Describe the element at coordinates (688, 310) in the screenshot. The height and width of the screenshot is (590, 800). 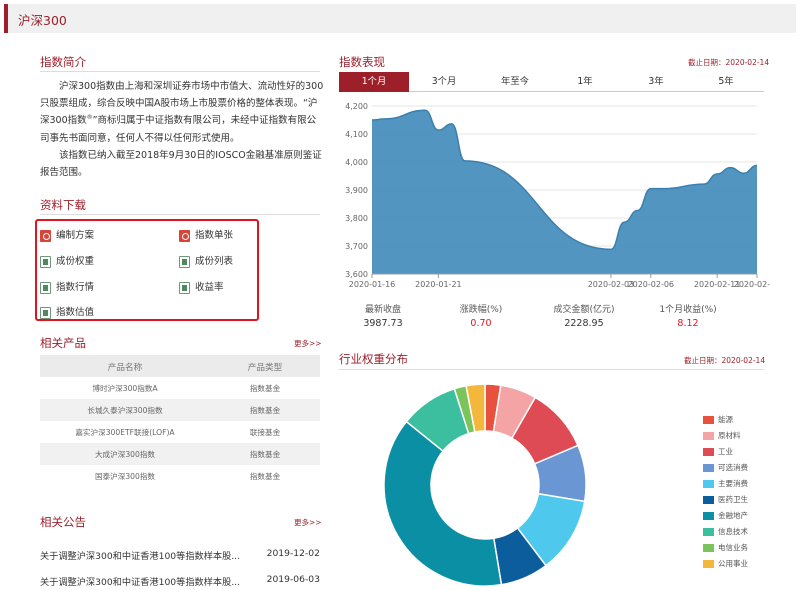
I see `stat-label-1m-return: 1个月收益(%)` at that location.